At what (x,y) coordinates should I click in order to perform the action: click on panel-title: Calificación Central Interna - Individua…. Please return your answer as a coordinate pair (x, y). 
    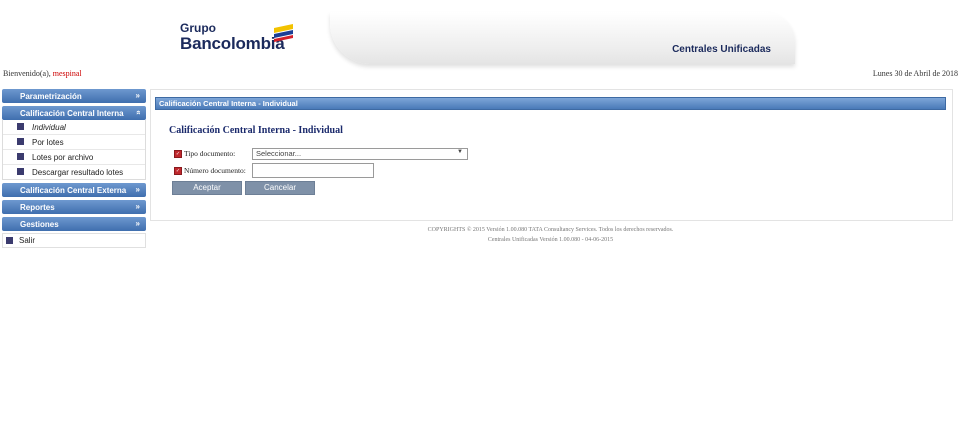
    Looking at the image, I should click on (228, 103).